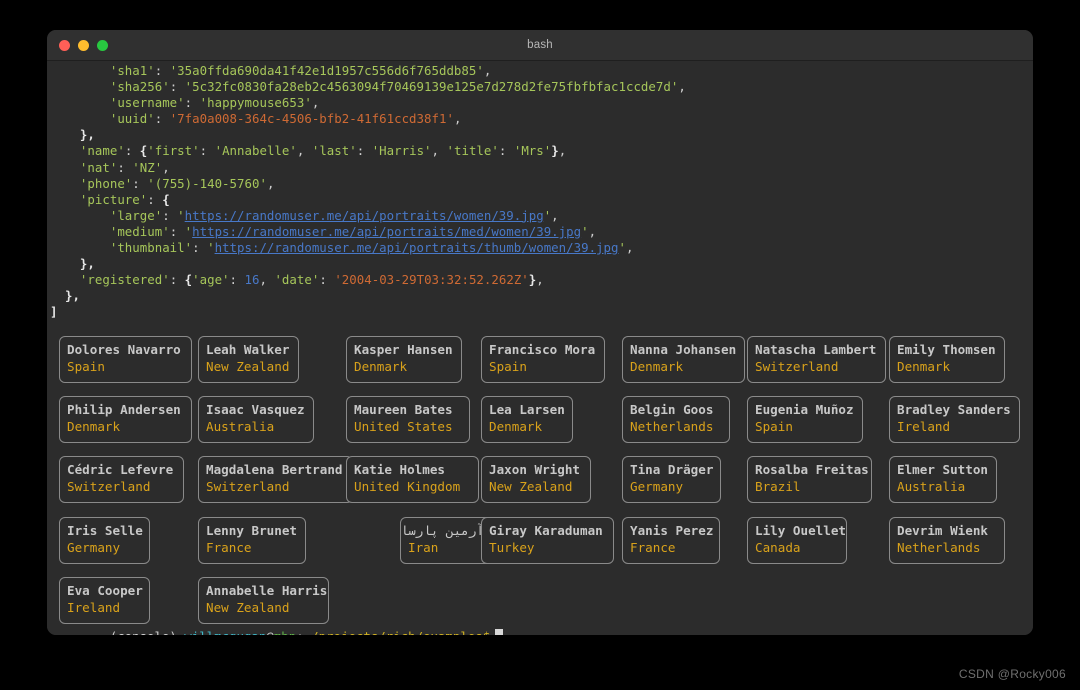  I want to click on user-card: Francisco Mora Spain, so click(543, 359).